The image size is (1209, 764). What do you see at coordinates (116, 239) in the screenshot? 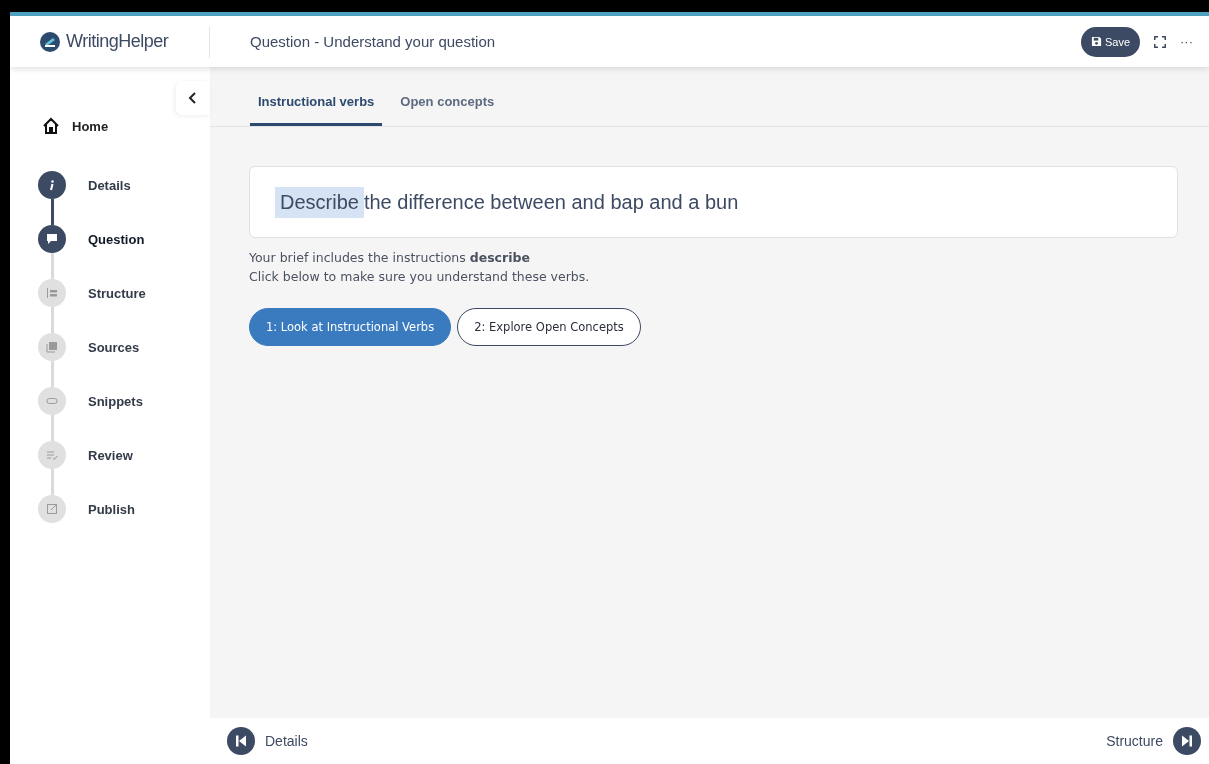
I see `step-link: Question` at bounding box center [116, 239].